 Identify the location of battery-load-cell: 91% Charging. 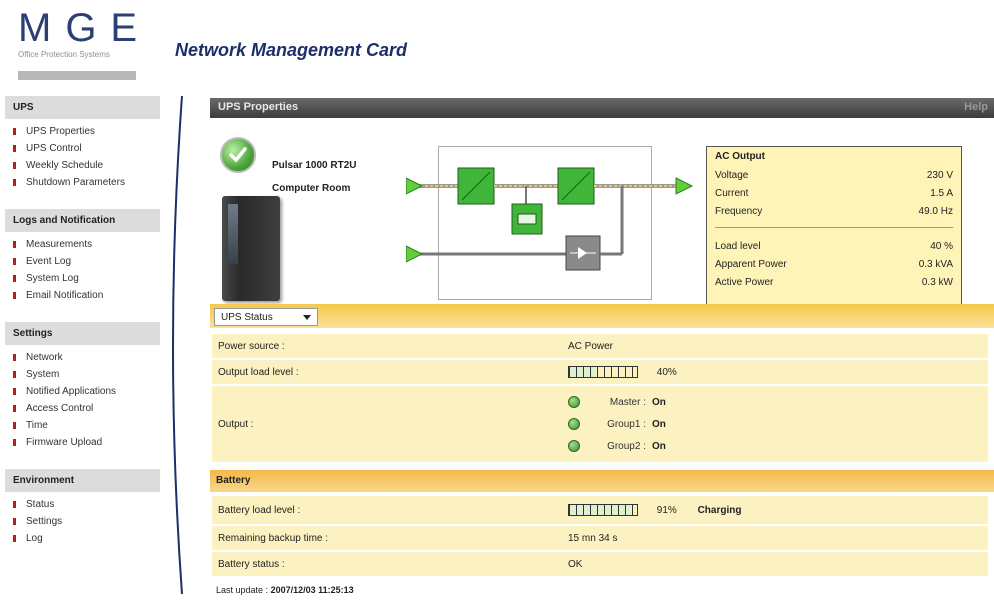
(775, 510).